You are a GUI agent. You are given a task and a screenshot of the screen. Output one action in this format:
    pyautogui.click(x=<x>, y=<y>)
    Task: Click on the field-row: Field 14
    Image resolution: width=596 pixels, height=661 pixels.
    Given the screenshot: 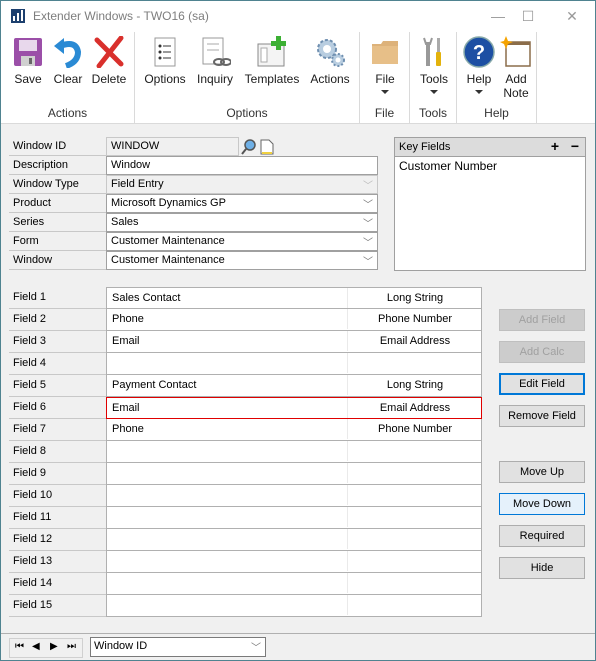 What is the action you would take?
    pyautogui.click(x=245, y=584)
    